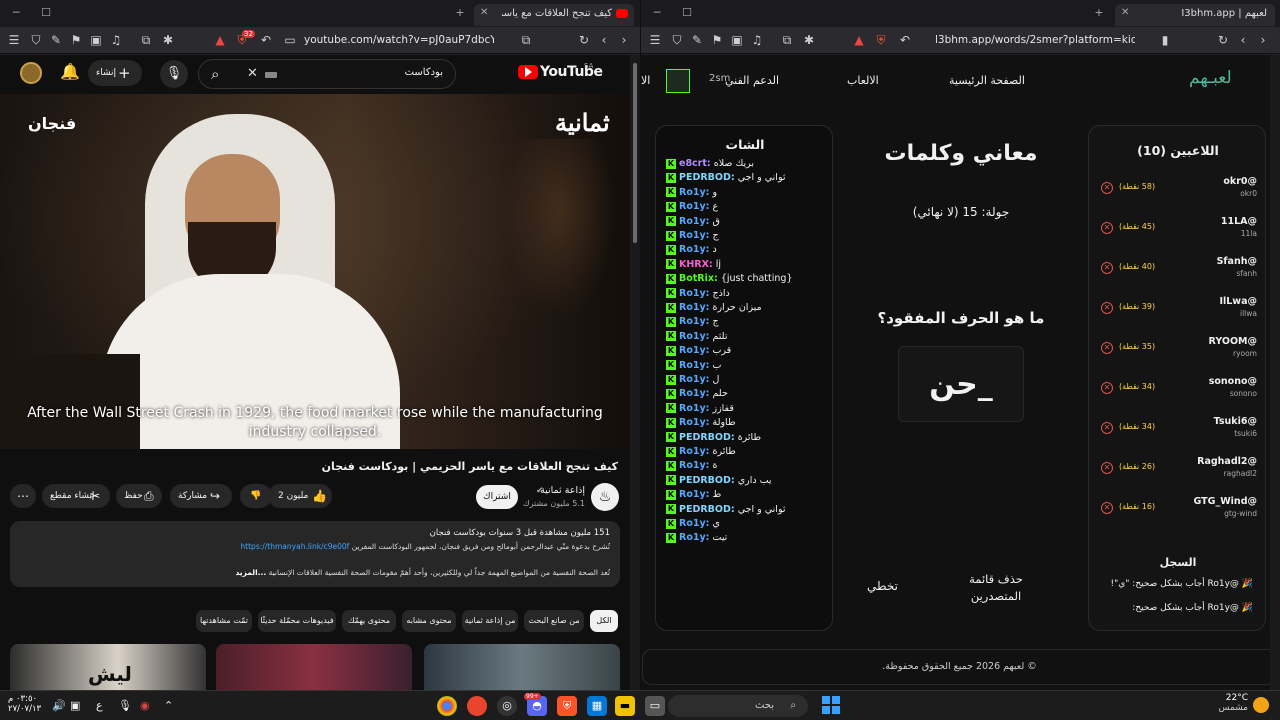 The width and height of the screenshot is (1280, 720). What do you see at coordinates (145, 705) in the screenshot?
I see `record-icon: ◉` at bounding box center [145, 705].